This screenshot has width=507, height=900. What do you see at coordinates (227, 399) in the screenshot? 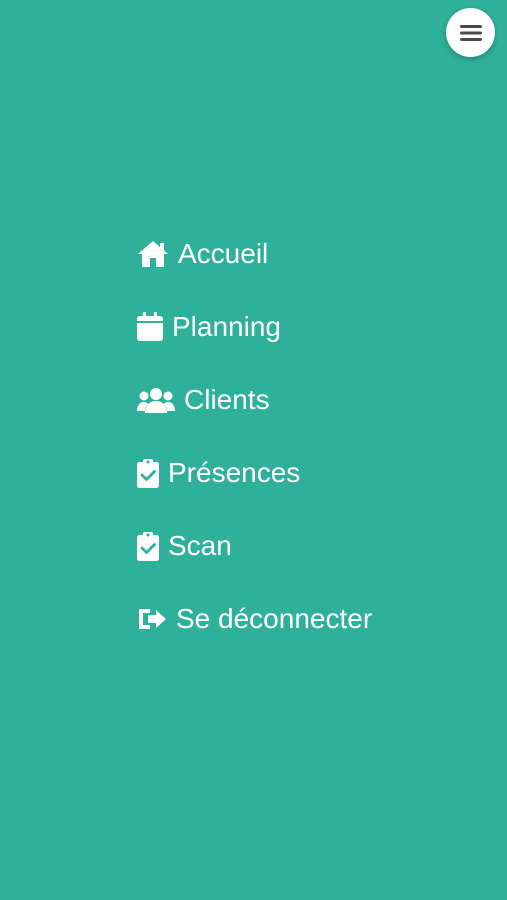
I see `nav-label: Clients` at bounding box center [227, 399].